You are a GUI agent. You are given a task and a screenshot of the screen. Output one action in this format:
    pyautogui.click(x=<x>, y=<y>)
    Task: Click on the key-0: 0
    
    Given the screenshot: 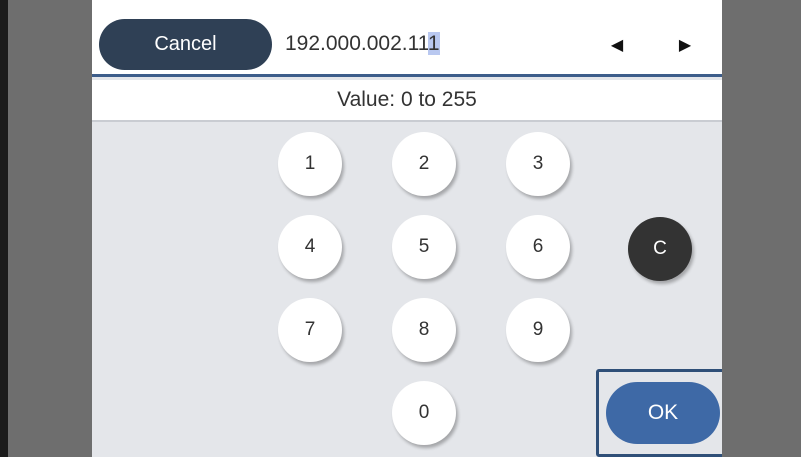 What is the action you would take?
    pyautogui.click(x=424, y=413)
    